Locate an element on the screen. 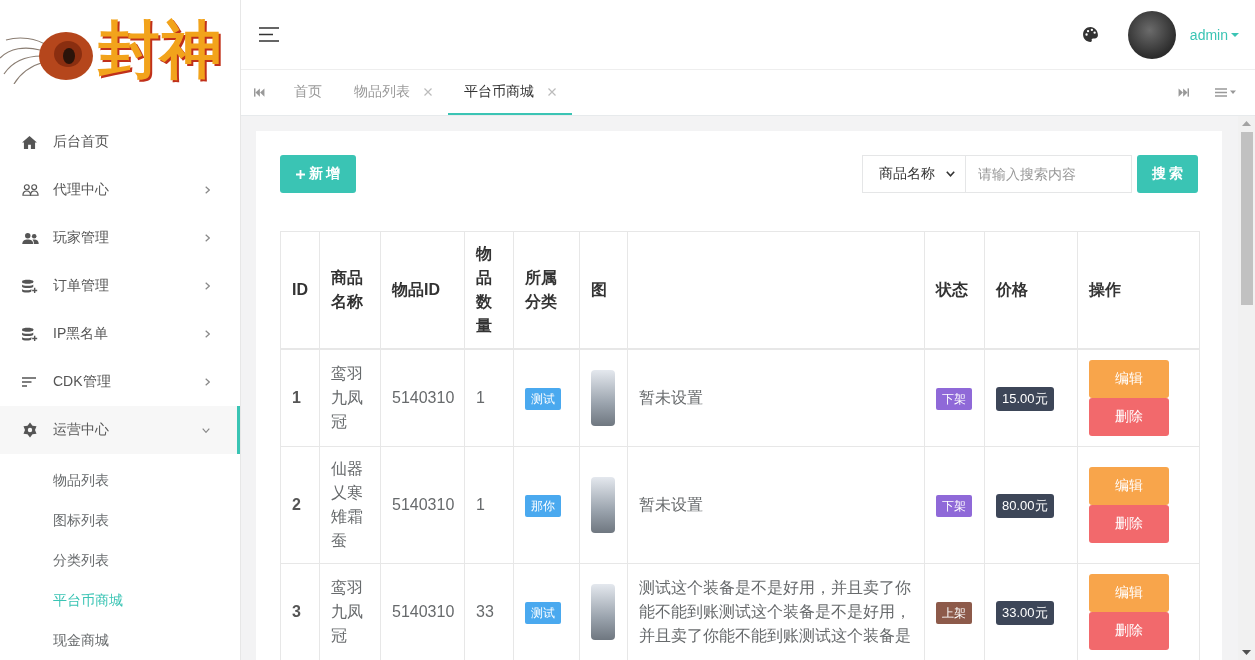 The height and width of the screenshot is (660, 1255). tab: 物品列表 is located at coordinates (393, 92).